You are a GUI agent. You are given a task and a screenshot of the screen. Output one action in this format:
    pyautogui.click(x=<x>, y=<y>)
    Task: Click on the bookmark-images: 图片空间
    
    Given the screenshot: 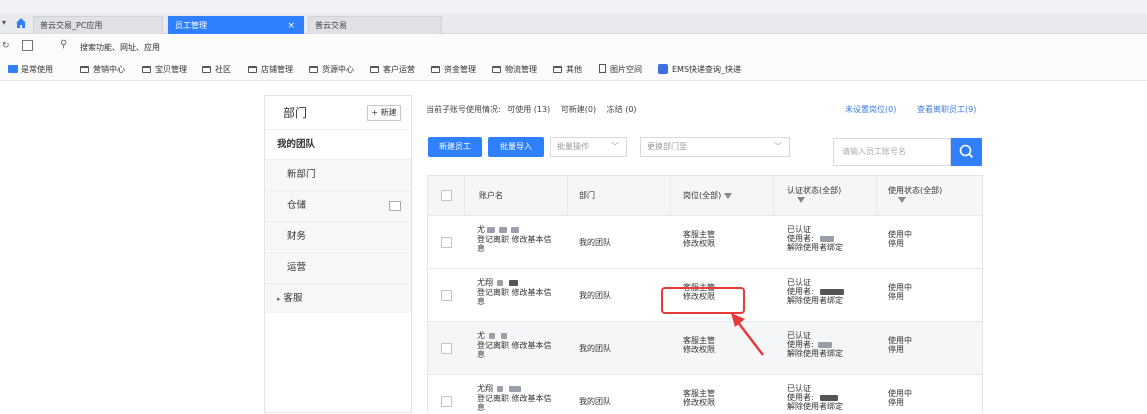 What is the action you would take?
    pyautogui.click(x=620, y=70)
    